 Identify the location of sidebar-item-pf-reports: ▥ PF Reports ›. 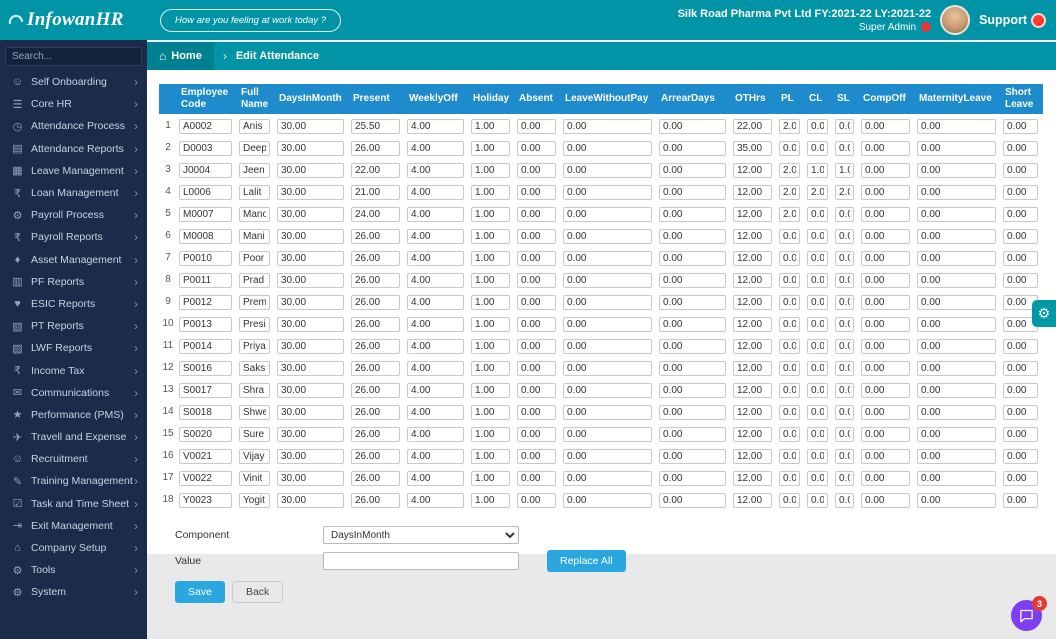
(73, 282).